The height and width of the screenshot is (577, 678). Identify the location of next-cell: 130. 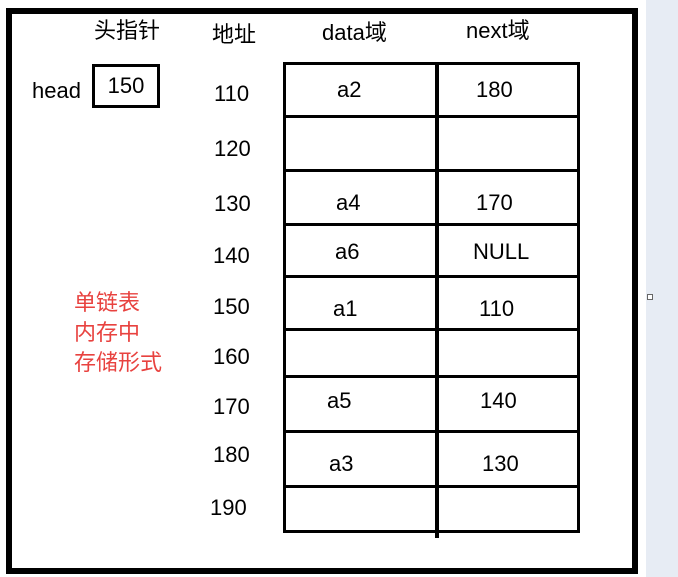
(500, 463).